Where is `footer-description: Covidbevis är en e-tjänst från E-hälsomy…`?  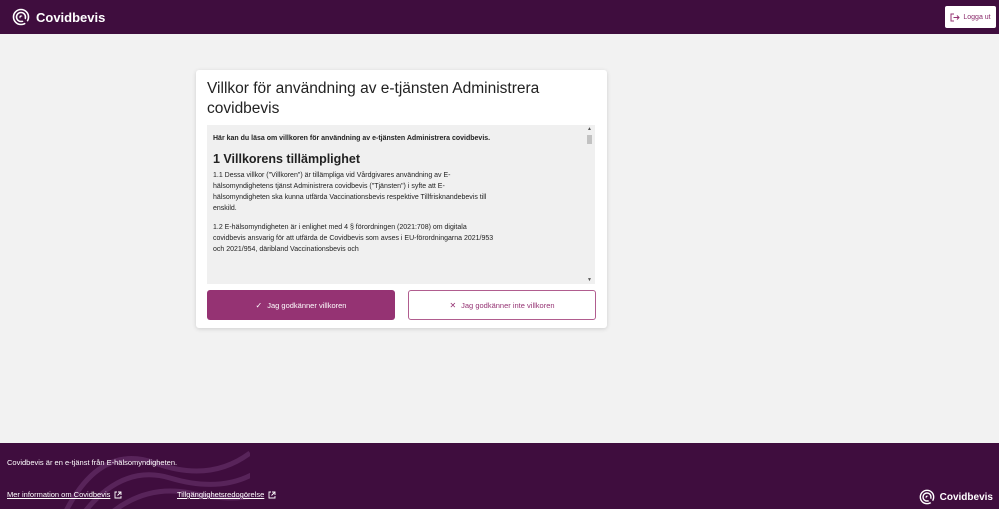 footer-description: Covidbevis är en e-tjänst från E-hälsomy… is located at coordinates (92, 462).